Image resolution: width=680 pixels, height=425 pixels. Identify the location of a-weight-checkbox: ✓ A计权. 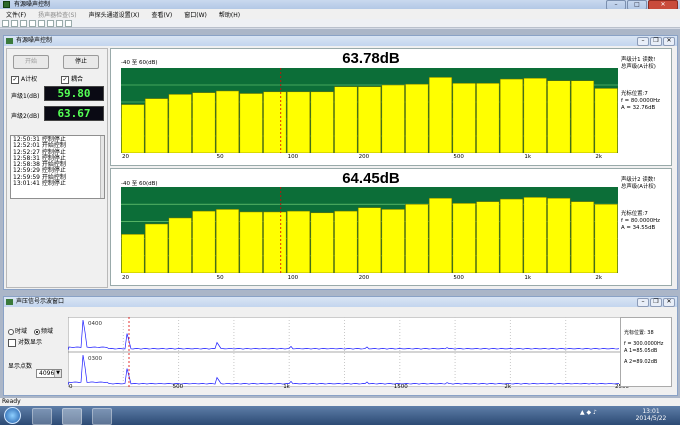
(24, 79).